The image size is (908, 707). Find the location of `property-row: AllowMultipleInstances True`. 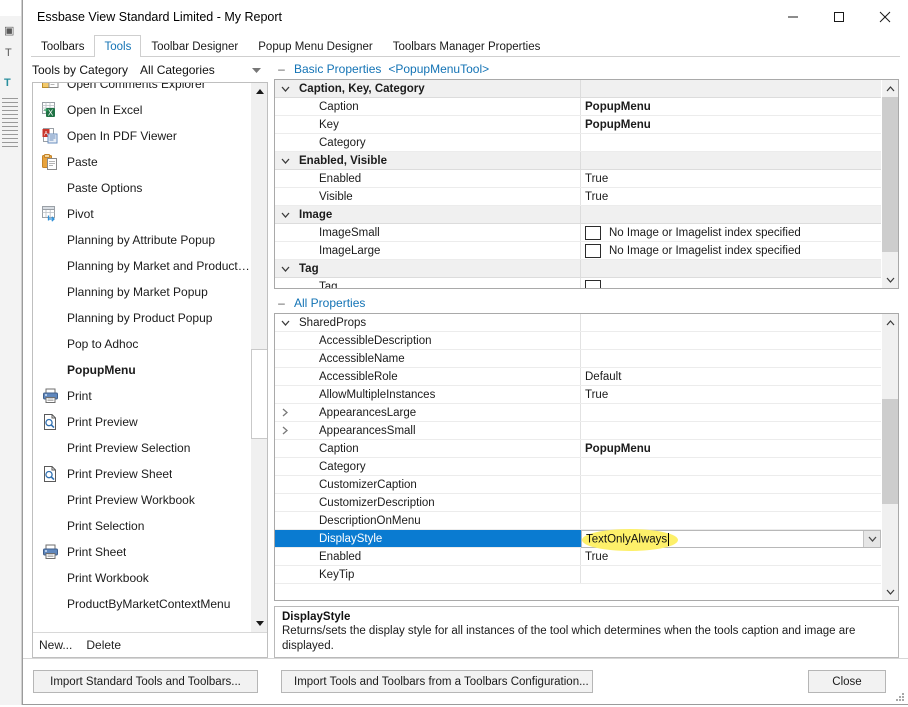

property-row: AllowMultipleInstances True is located at coordinates (578, 395).